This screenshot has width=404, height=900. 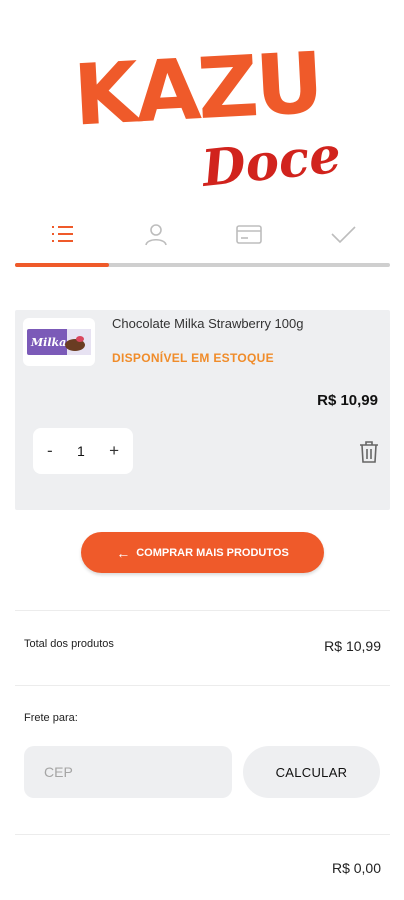 I want to click on checkout-progress-fill, so click(x=62, y=265).